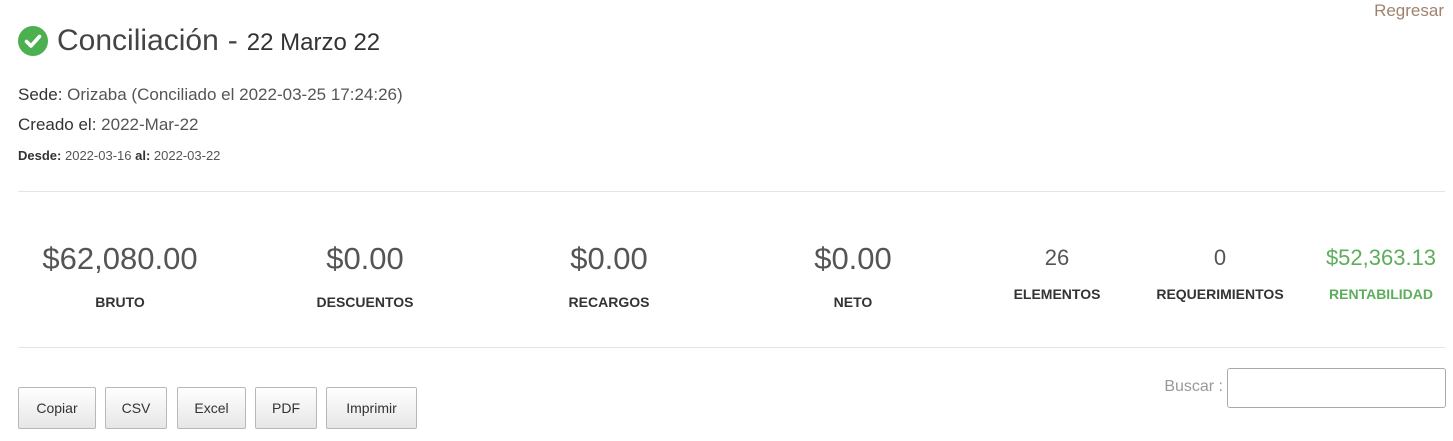 Image resolution: width=1453 pixels, height=441 pixels. What do you see at coordinates (40, 94) in the screenshot?
I see `sede-label: Sede:` at bounding box center [40, 94].